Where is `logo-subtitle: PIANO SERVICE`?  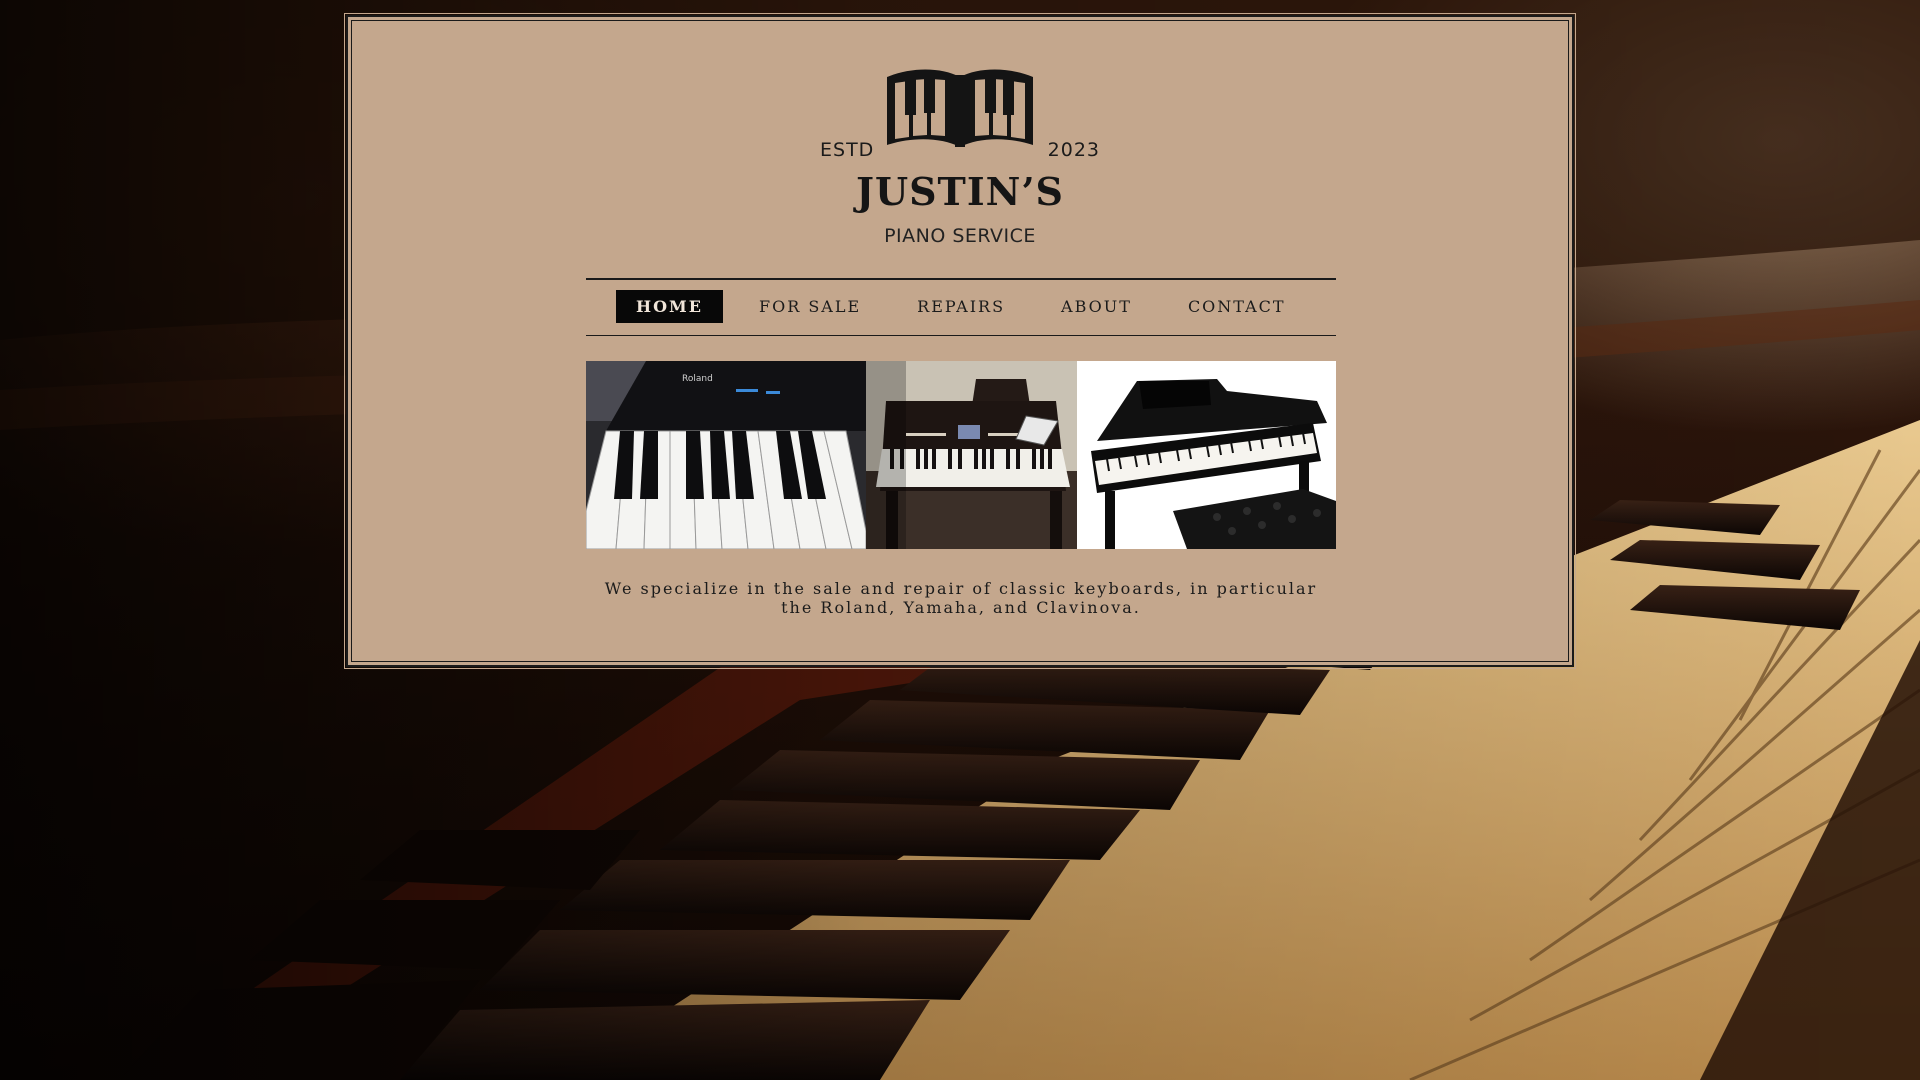
logo-subtitle: PIANO SERVICE is located at coordinates (960, 236).